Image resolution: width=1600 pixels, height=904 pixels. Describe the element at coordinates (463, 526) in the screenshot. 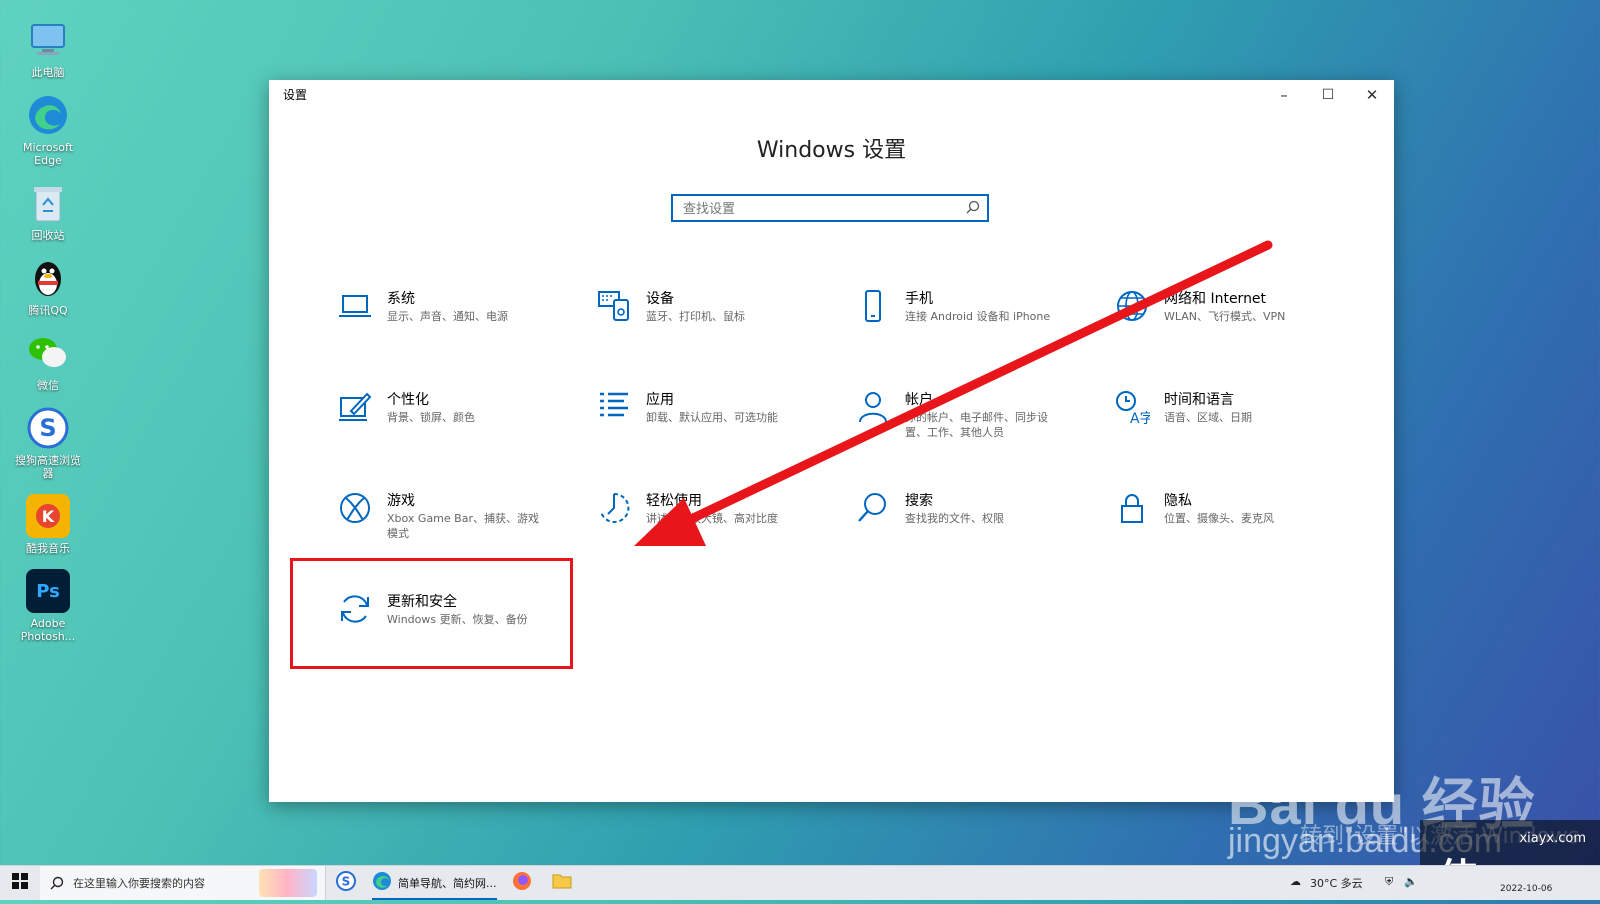

I see `item-description: Xbox Game Bar、捕获、游戏模式` at that location.